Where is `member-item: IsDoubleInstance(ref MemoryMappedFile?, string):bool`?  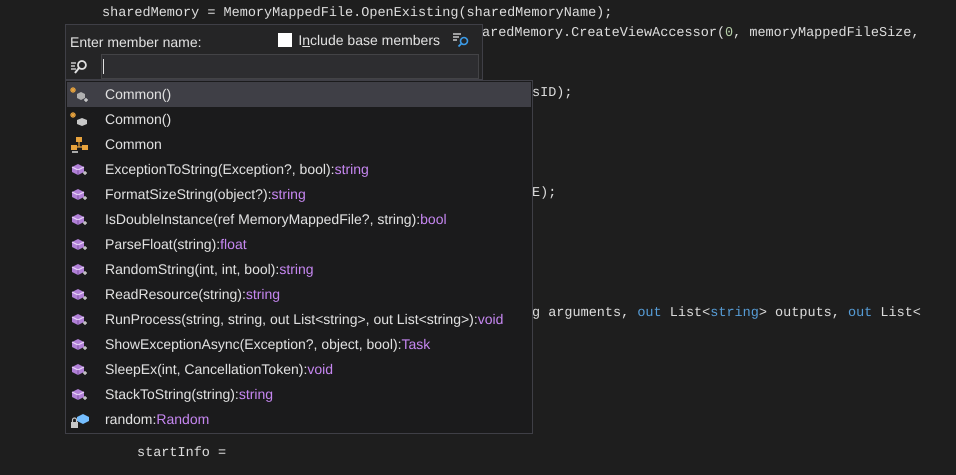 member-item: IsDoubleInstance(ref MemoryMappedFile?, string):bool is located at coordinates (299, 219).